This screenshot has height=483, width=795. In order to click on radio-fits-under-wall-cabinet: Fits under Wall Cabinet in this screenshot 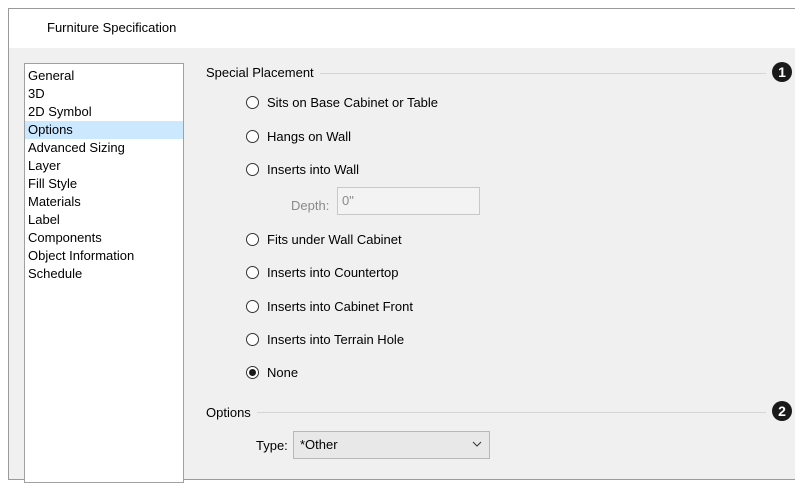, I will do `click(324, 239)`.